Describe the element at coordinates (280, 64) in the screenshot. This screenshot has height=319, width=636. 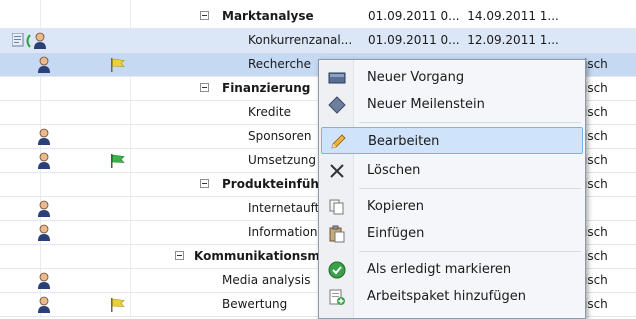
I see `task-name: Recherche` at that location.